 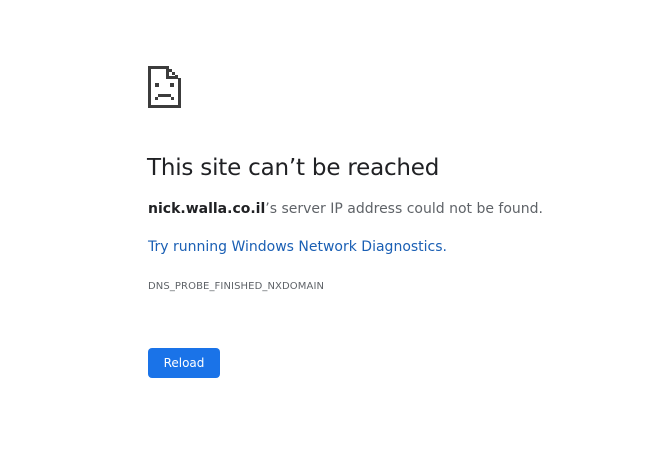 I want to click on error-code: DNS_PROBE_FINISHED_NXDOMAIN, so click(x=236, y=286).